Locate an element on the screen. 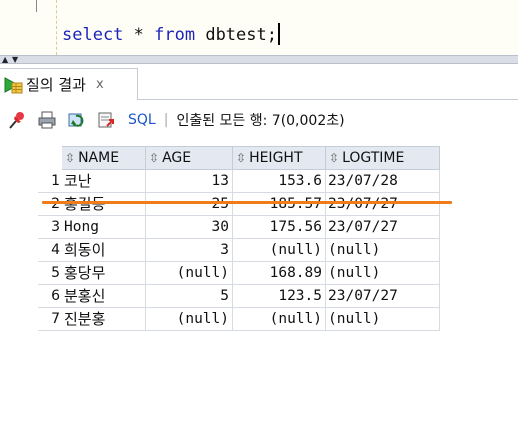  row-number: 4 is located at coordinates (50, 250).